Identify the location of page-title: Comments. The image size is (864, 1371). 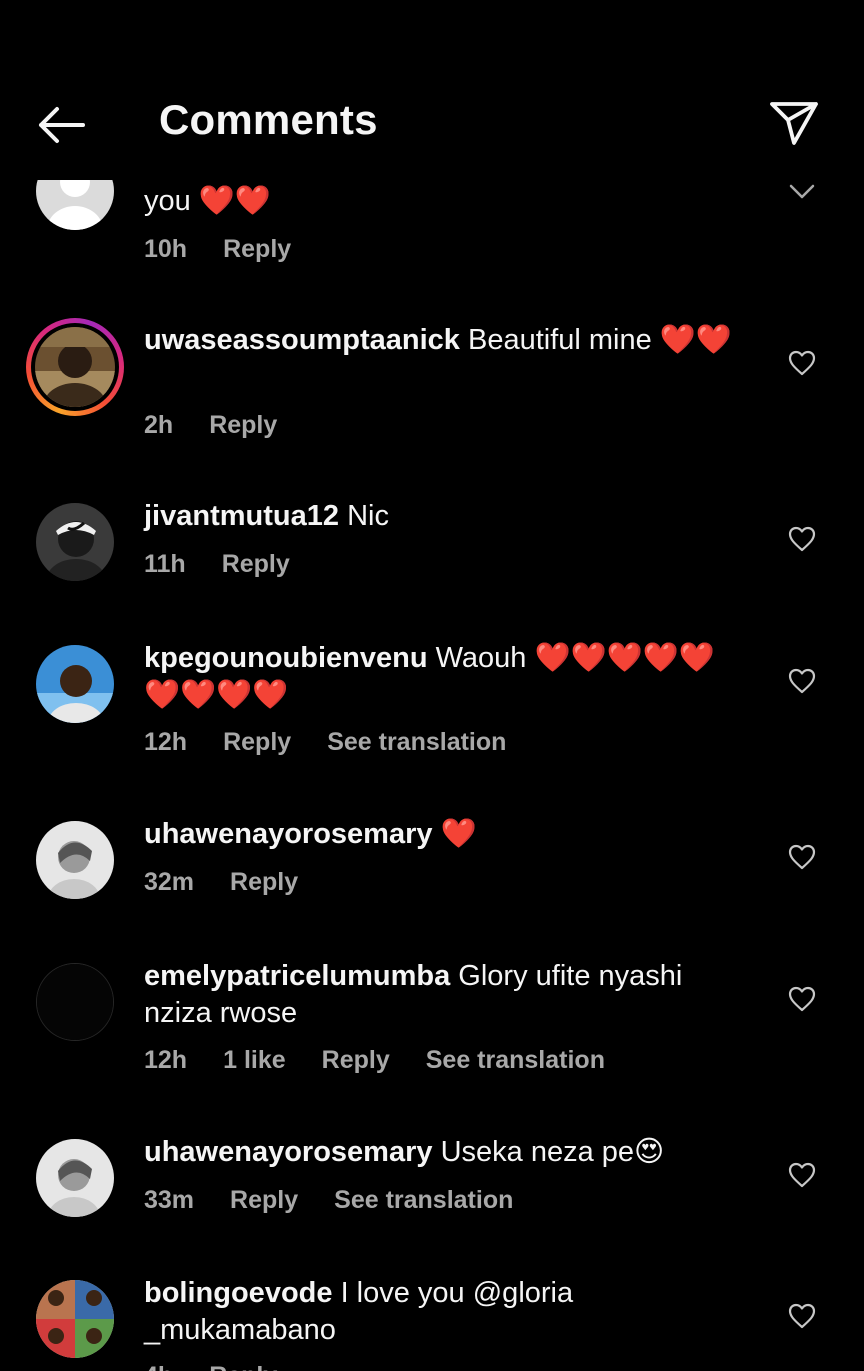
(268, 119).